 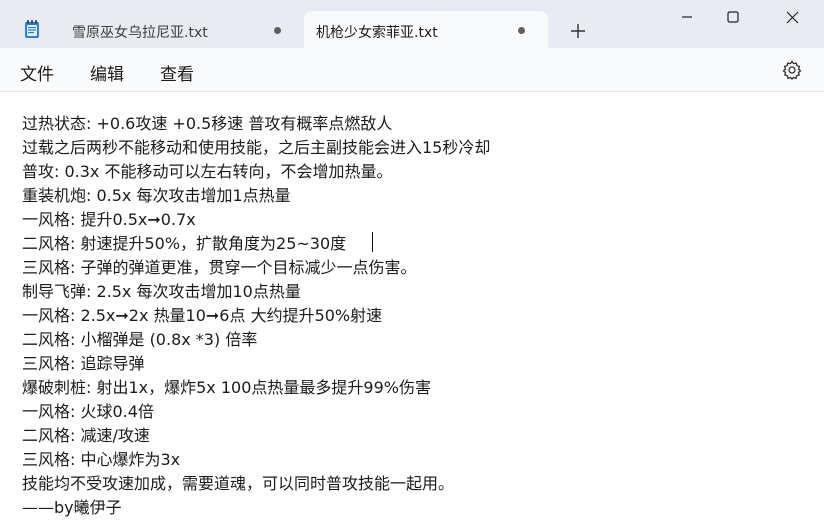 What do you see at coordinates (86, 435) in the screenshot?
I see `text-line: 二风格: 减速/攻速` at bounding box center [86, 435].